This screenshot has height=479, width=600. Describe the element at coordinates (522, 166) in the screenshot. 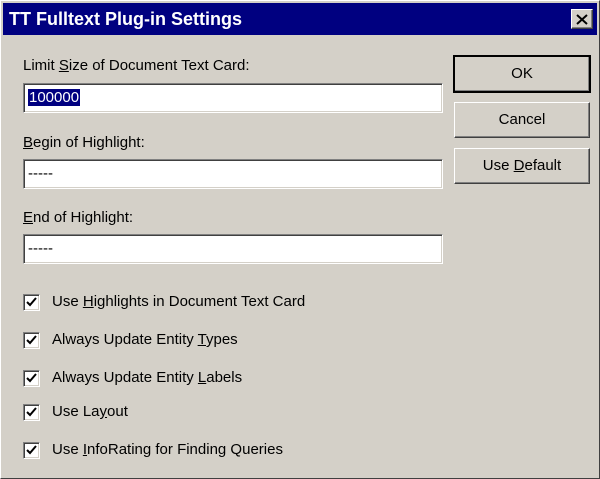

I see `use-default-button: Use Default` at that location.